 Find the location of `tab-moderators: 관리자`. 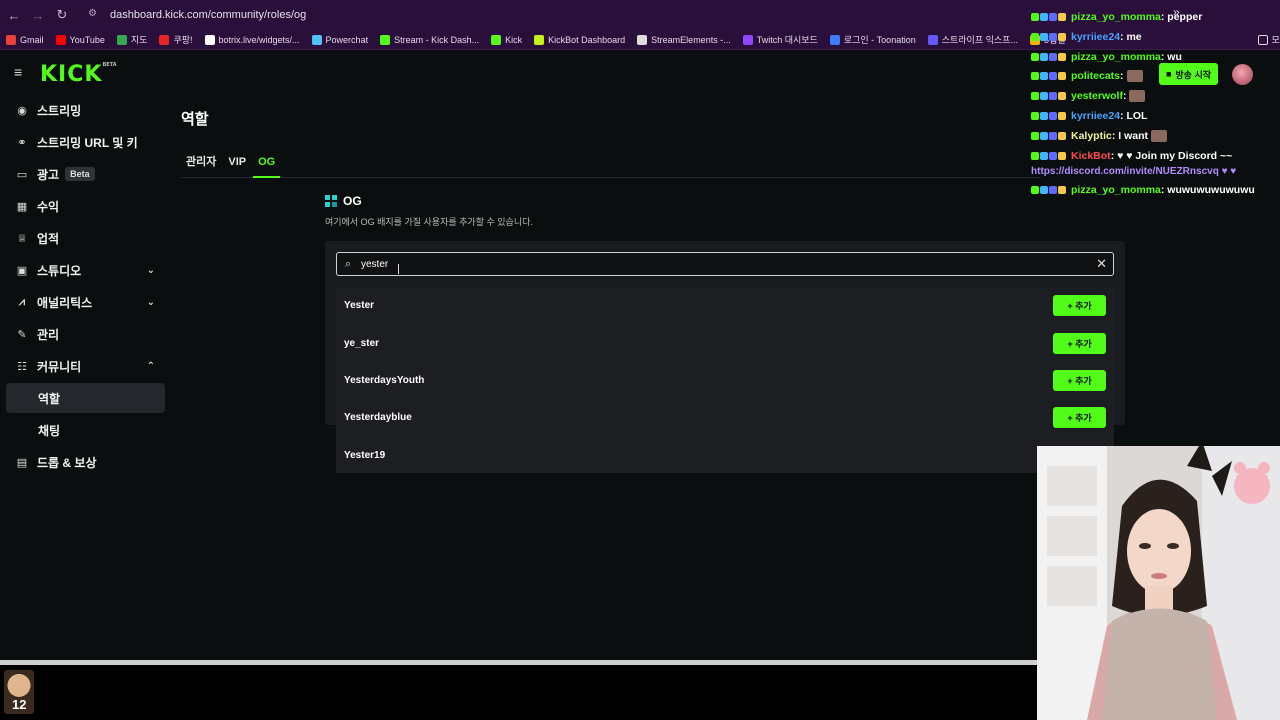

tab-moderators: 관리자 is located at coordinates (201, 165).